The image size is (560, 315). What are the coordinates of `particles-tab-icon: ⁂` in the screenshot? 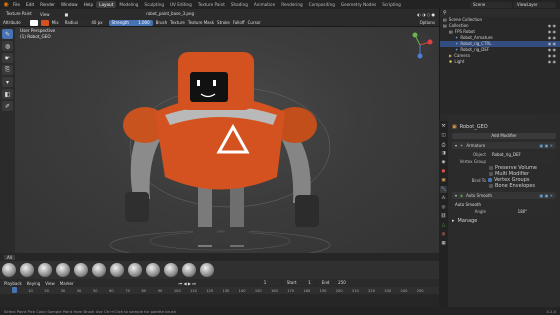 It's located at (443, 198).